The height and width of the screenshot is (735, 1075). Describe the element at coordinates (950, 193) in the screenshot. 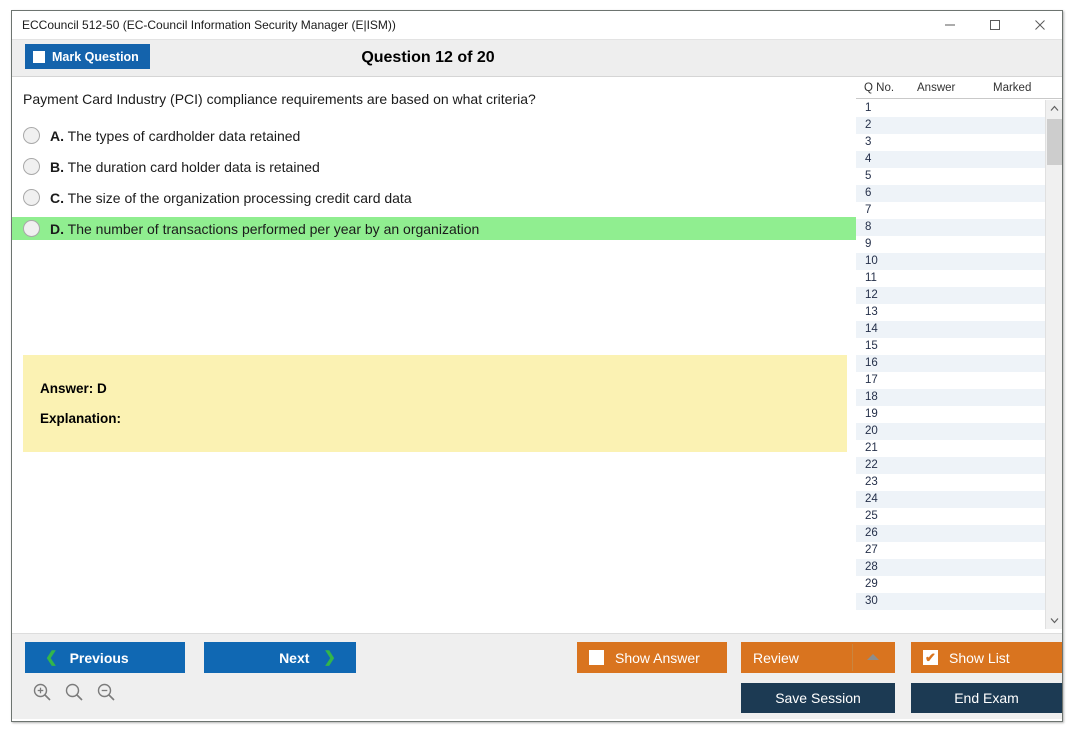

I see `question-list-row: 6` at that location.